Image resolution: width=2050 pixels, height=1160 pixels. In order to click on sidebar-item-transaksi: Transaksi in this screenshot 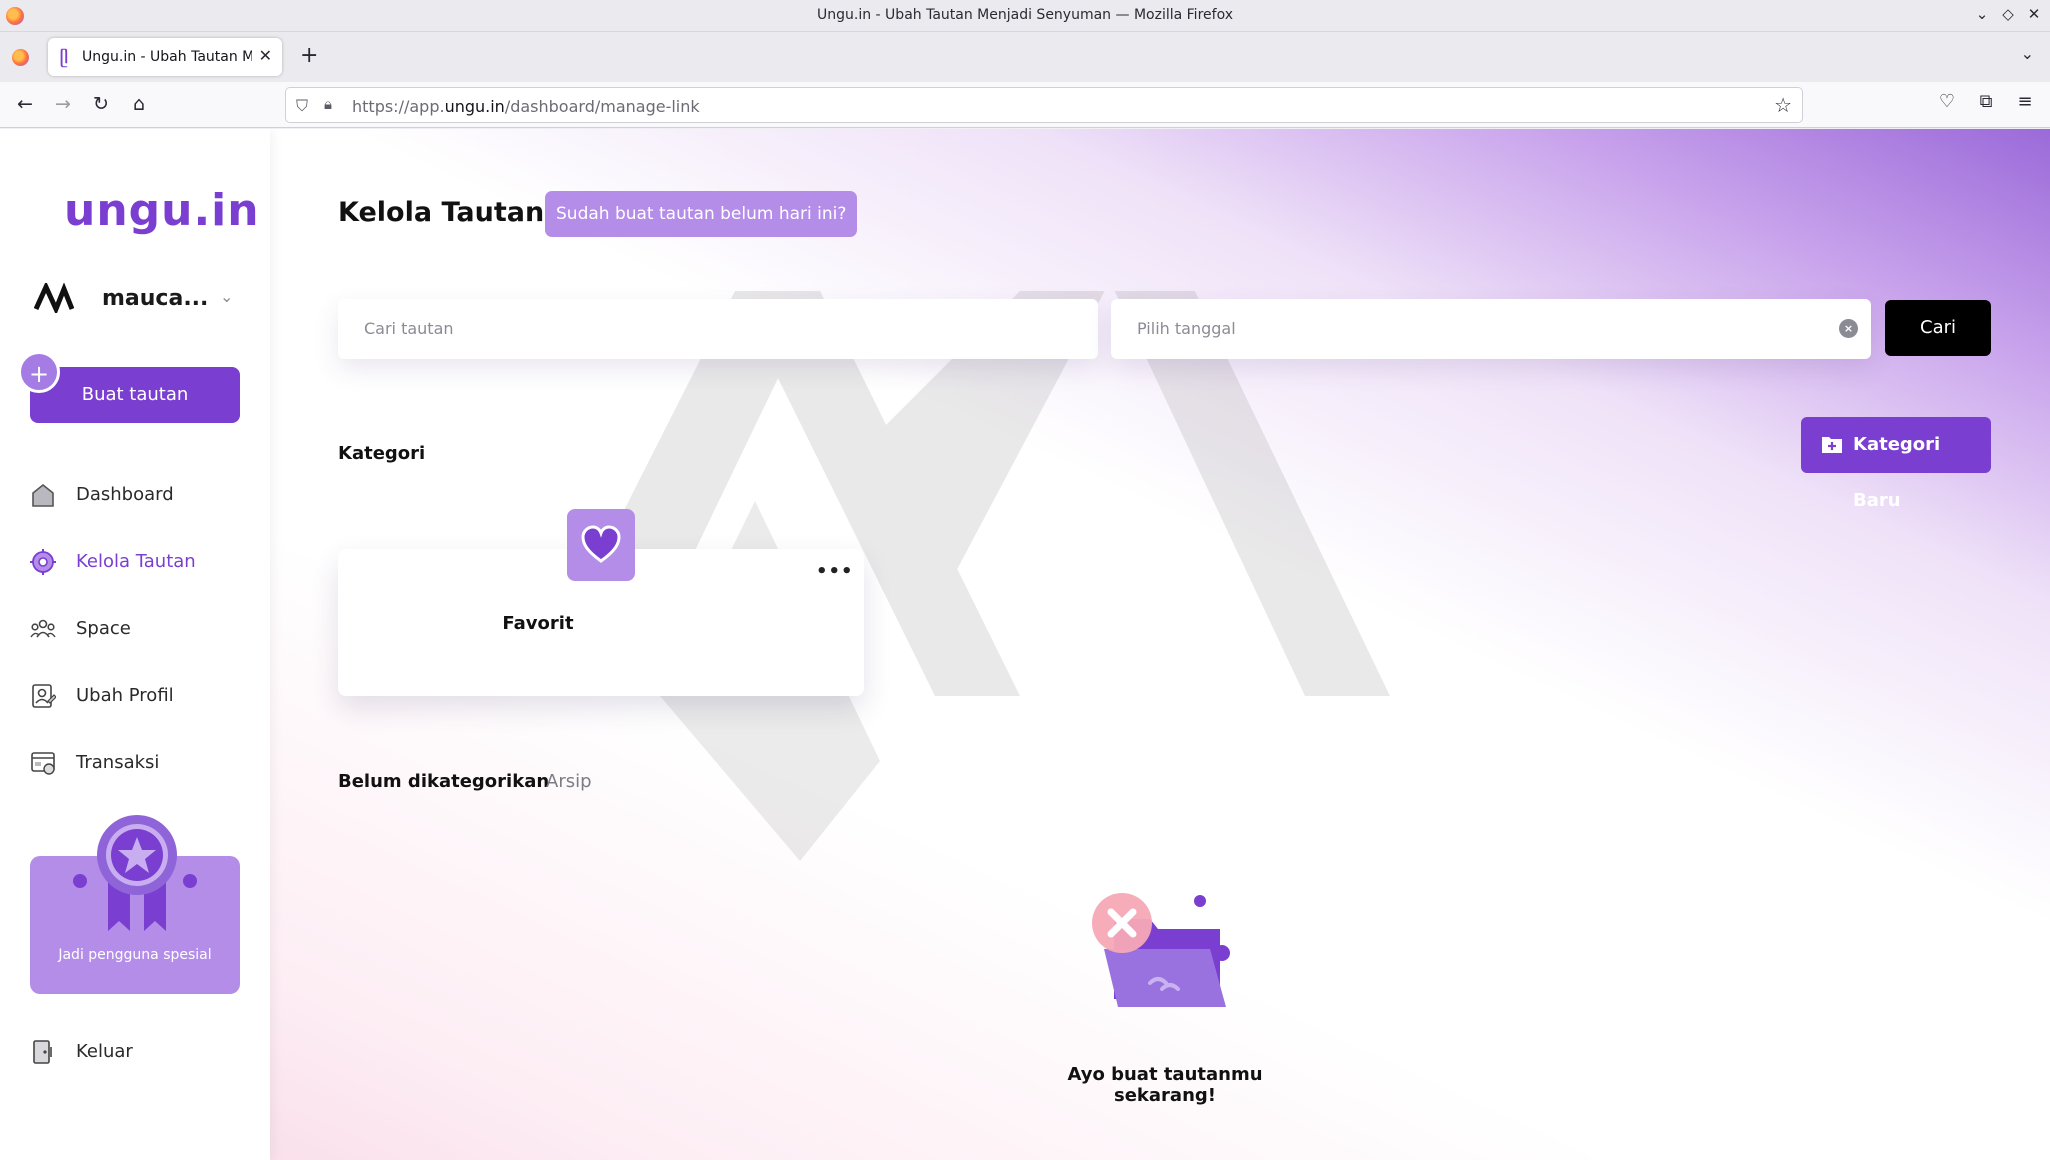, I will do `click(140, 764)`.